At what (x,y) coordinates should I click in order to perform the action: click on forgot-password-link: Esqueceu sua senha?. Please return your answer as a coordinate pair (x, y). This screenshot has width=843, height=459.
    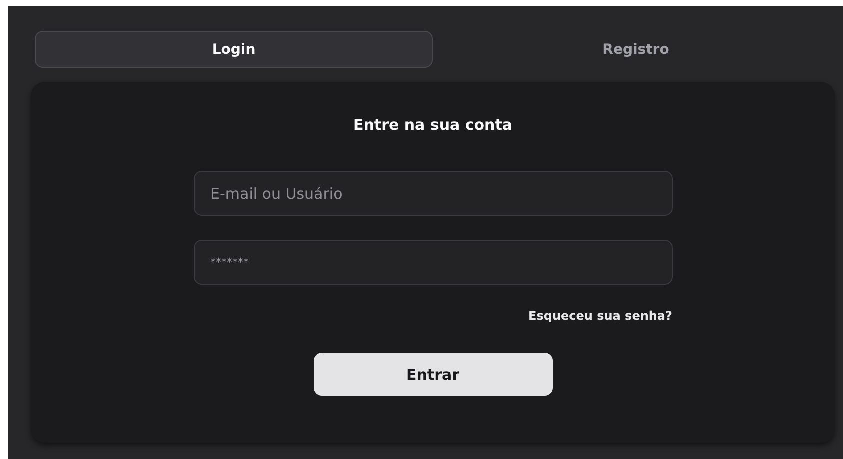
    Looking at the image, I should click on (600, 316).